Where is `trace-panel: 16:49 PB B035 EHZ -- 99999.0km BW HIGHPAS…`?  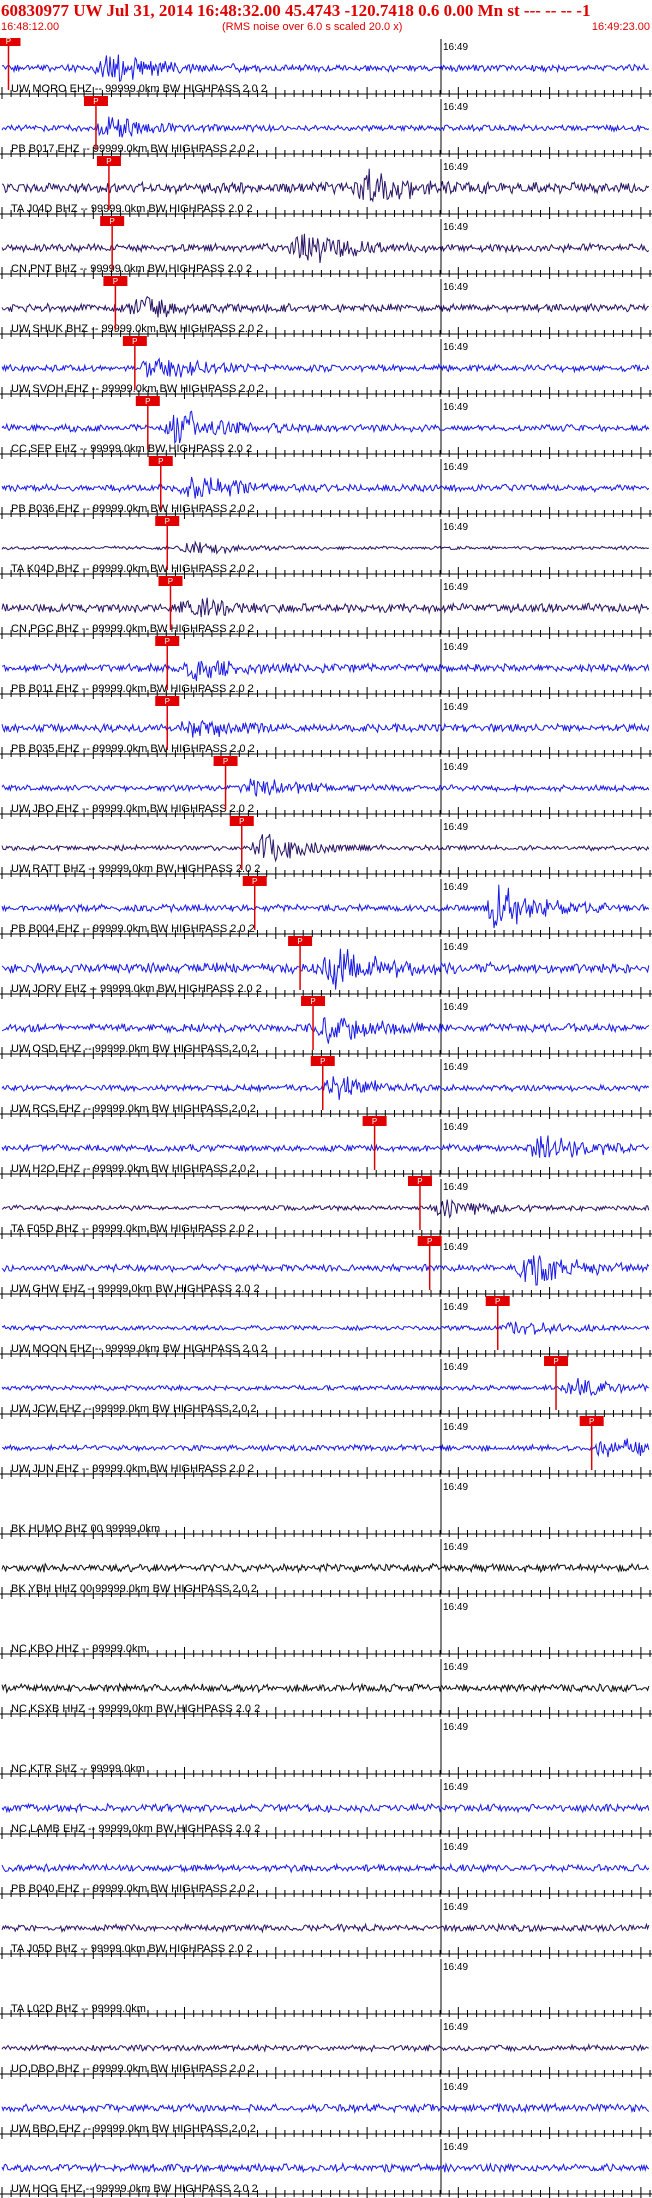 trace-panel: 16:49 PB B035 EHZ -- 99999.0km BW HIGHPAS… is located at coordinates (326, 727).